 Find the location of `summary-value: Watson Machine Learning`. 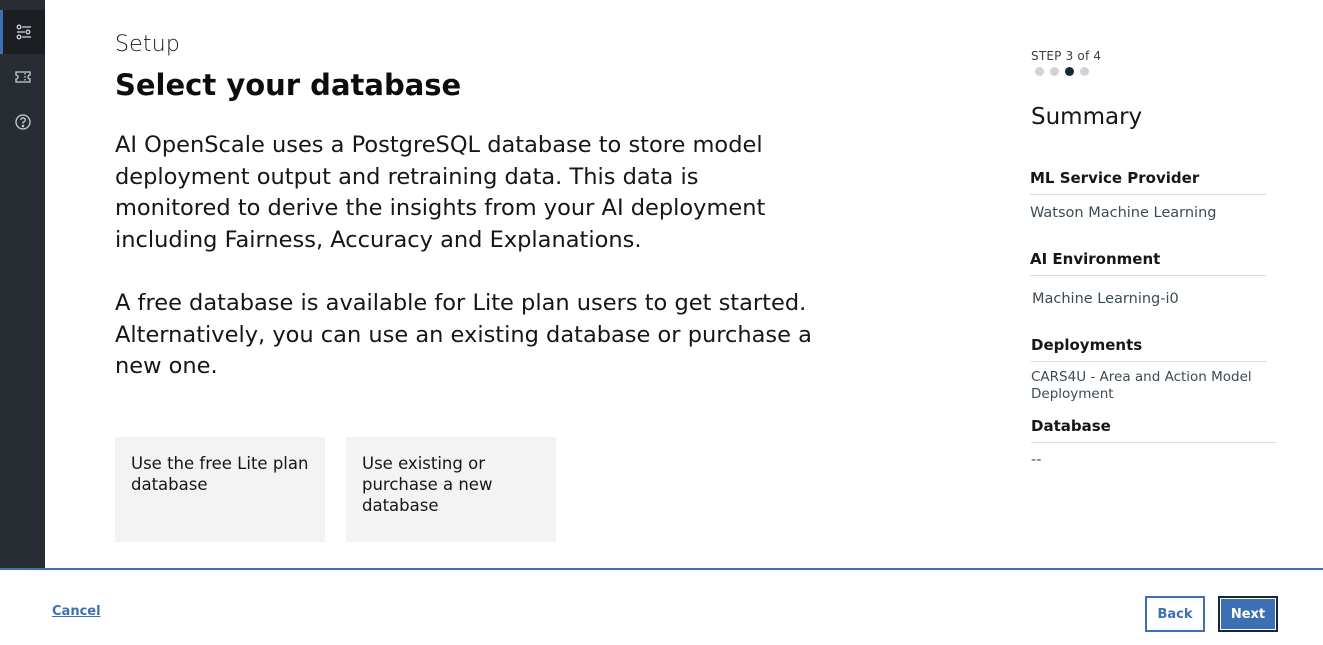

summary-value: Watson Machine Learning is located at coordinates (1123, 213).